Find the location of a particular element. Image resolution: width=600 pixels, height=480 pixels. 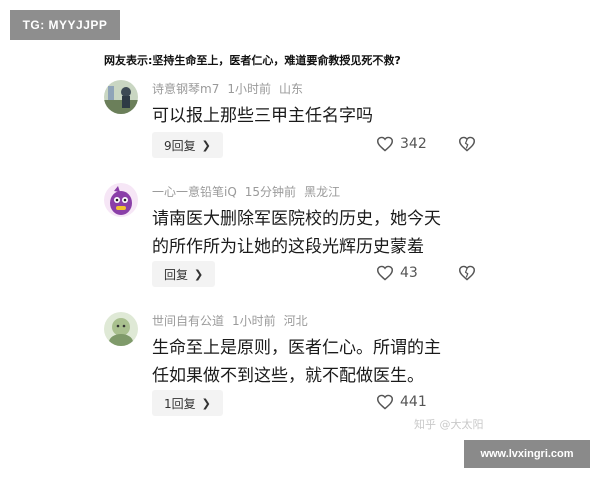

like-button: 342 is located at coordinates (401, 144).